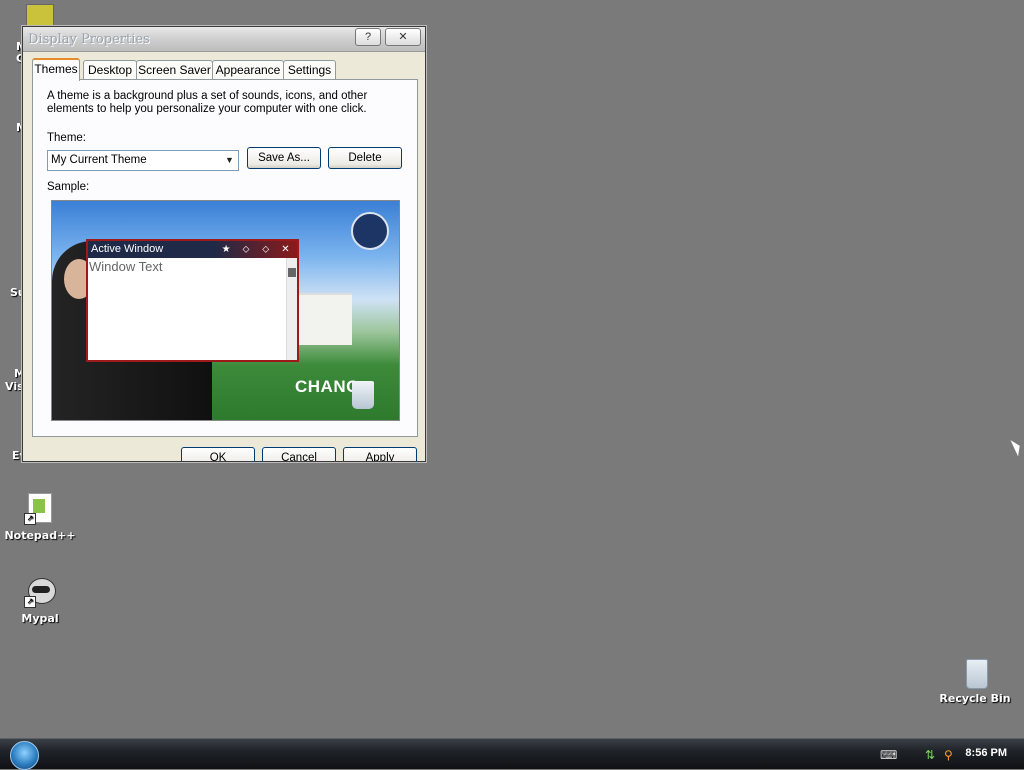 This screenshot has width=1024, height=770. Describe the element at coordinates (174, 69) in the screenshot. I see `tab-screen-saver: Screen Saver` at that location.